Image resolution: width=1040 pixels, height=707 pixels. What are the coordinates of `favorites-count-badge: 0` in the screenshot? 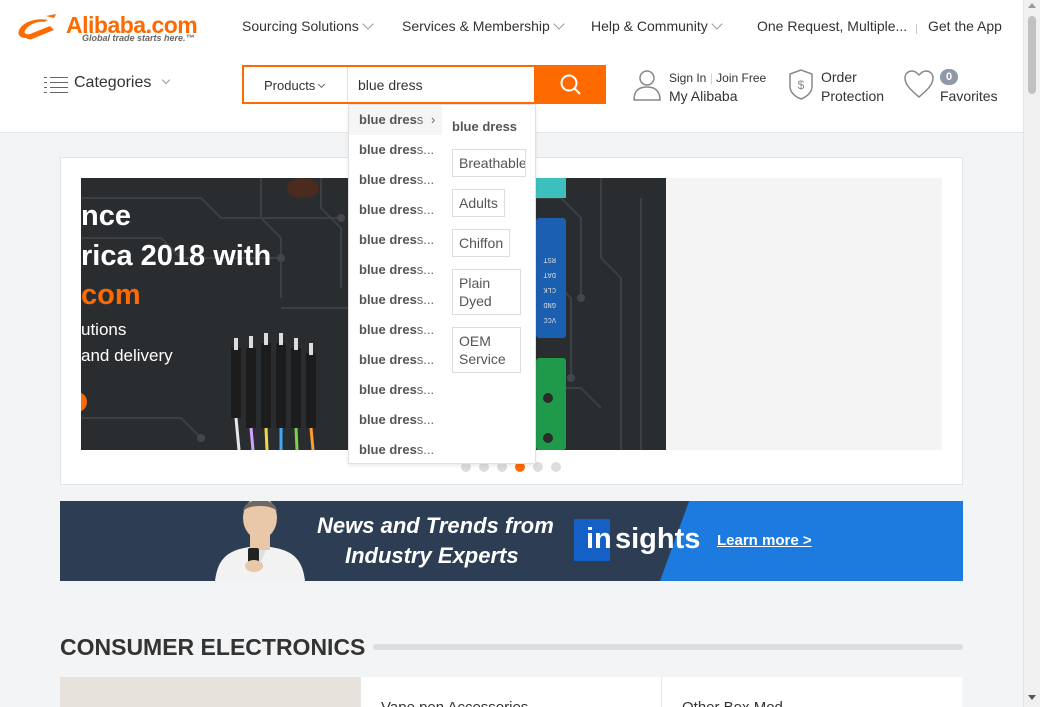 It's located at (949, 77).